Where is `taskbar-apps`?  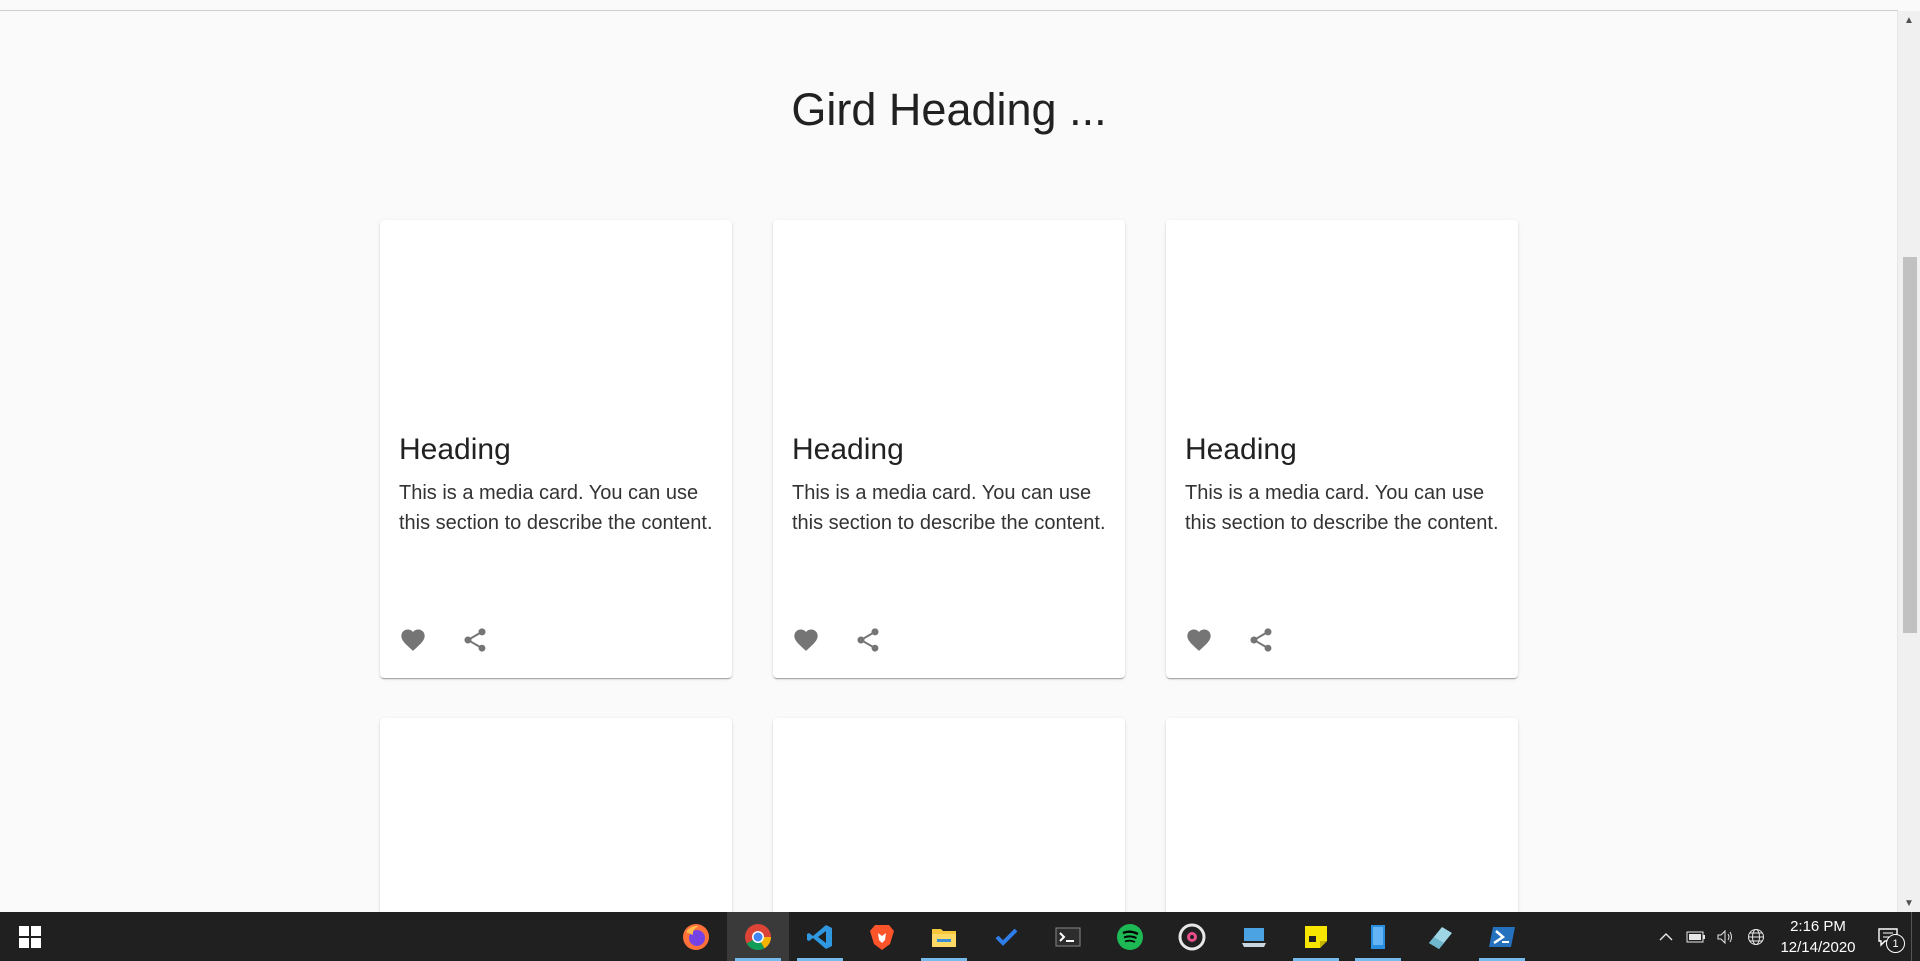
taskbar-apps is located at coordinates (1099, 936).